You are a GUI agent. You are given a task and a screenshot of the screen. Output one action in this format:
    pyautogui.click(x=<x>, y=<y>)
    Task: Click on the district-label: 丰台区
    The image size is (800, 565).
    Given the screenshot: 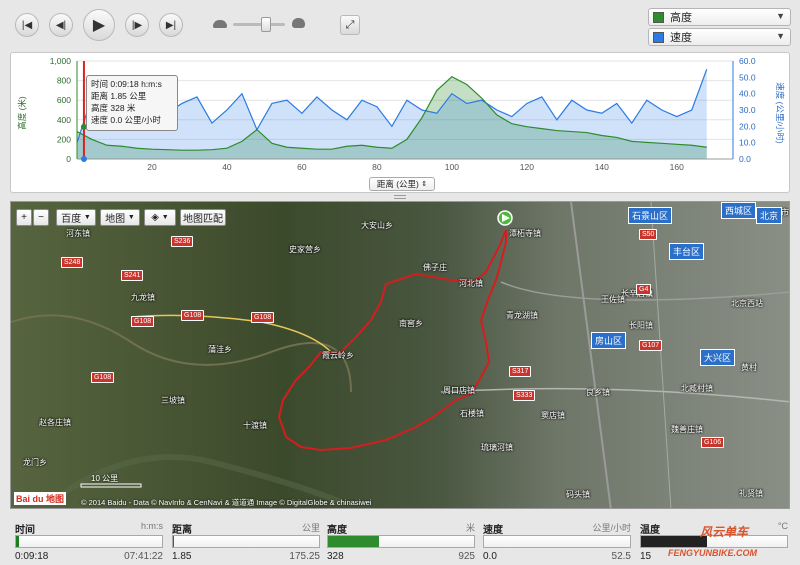 What is the action you would take?
    pyautogui.click(x=687, y=251)
    